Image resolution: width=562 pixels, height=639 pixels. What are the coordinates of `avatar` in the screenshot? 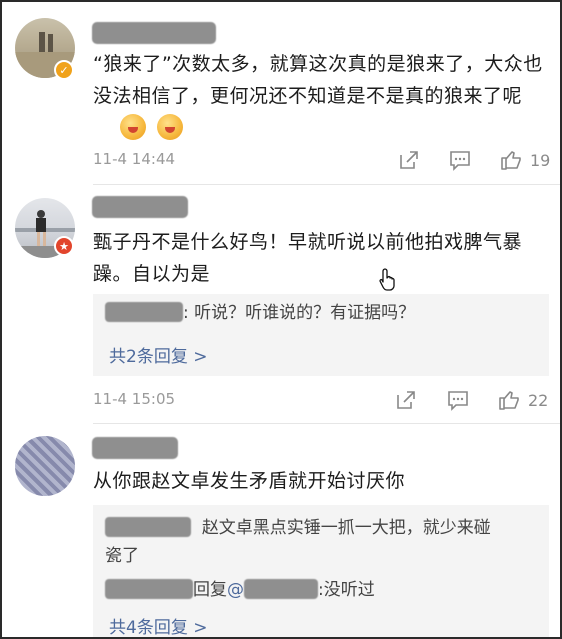 It's located at (45, 466).